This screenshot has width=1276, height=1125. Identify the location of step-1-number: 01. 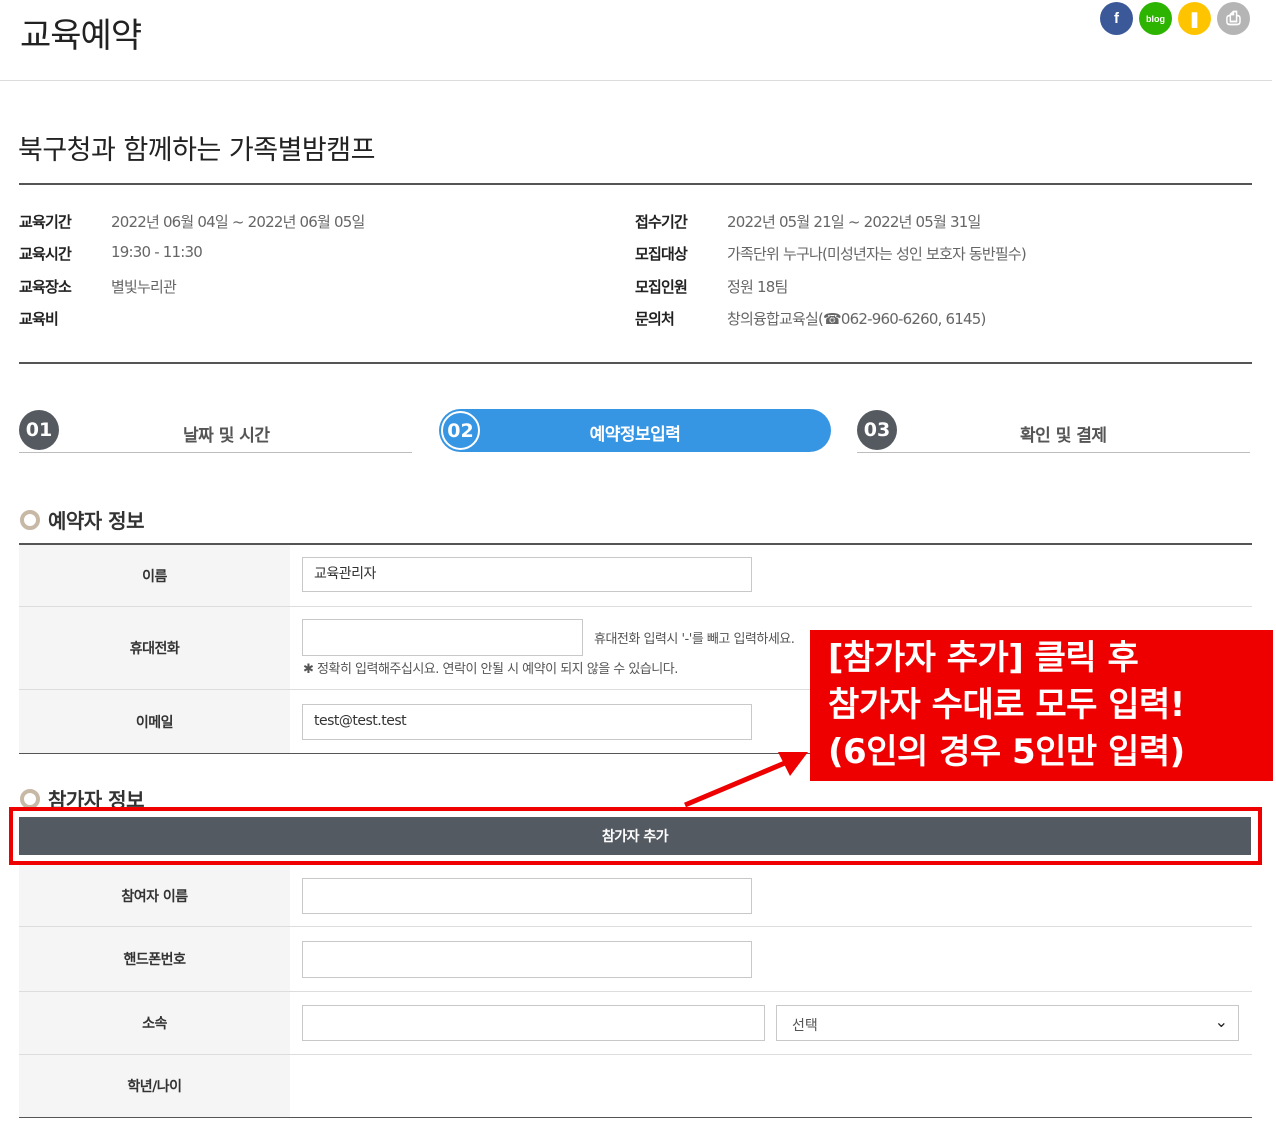
(39, 430).